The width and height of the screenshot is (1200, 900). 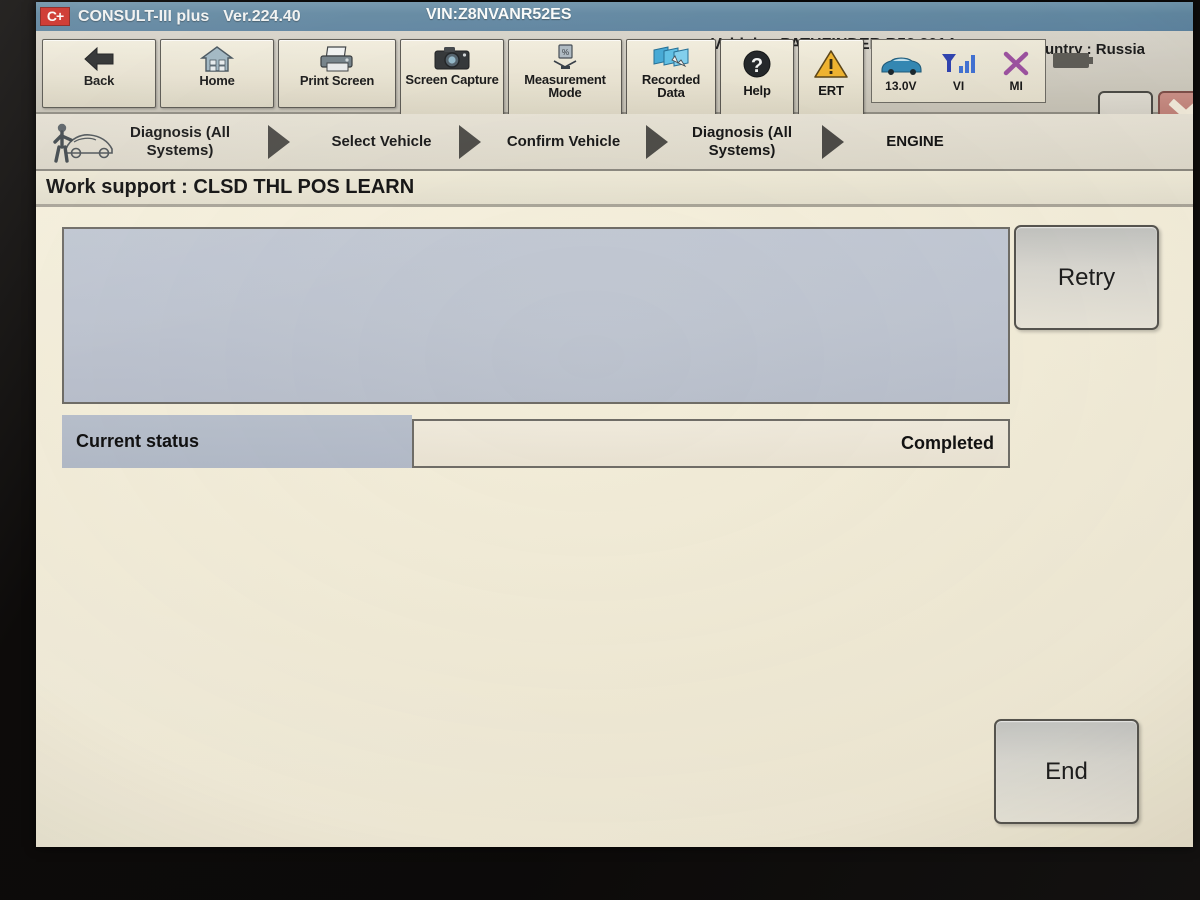 I want to click on recorded-data-button-label: Recorded Data, so click(x=671, y=86).